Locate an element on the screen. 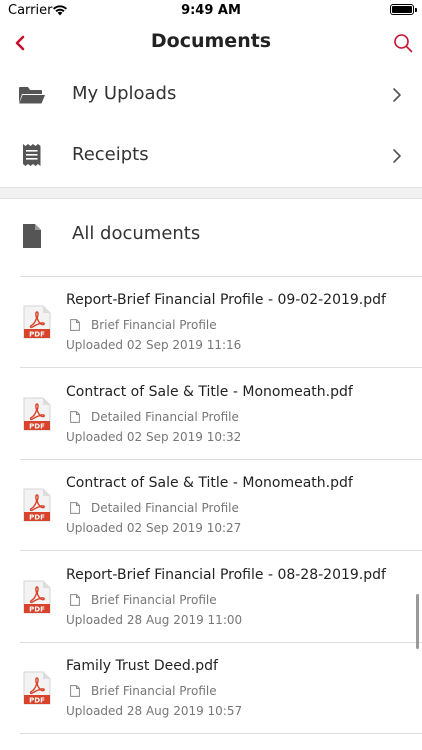  row-divider is located at coordinates (221, 734).